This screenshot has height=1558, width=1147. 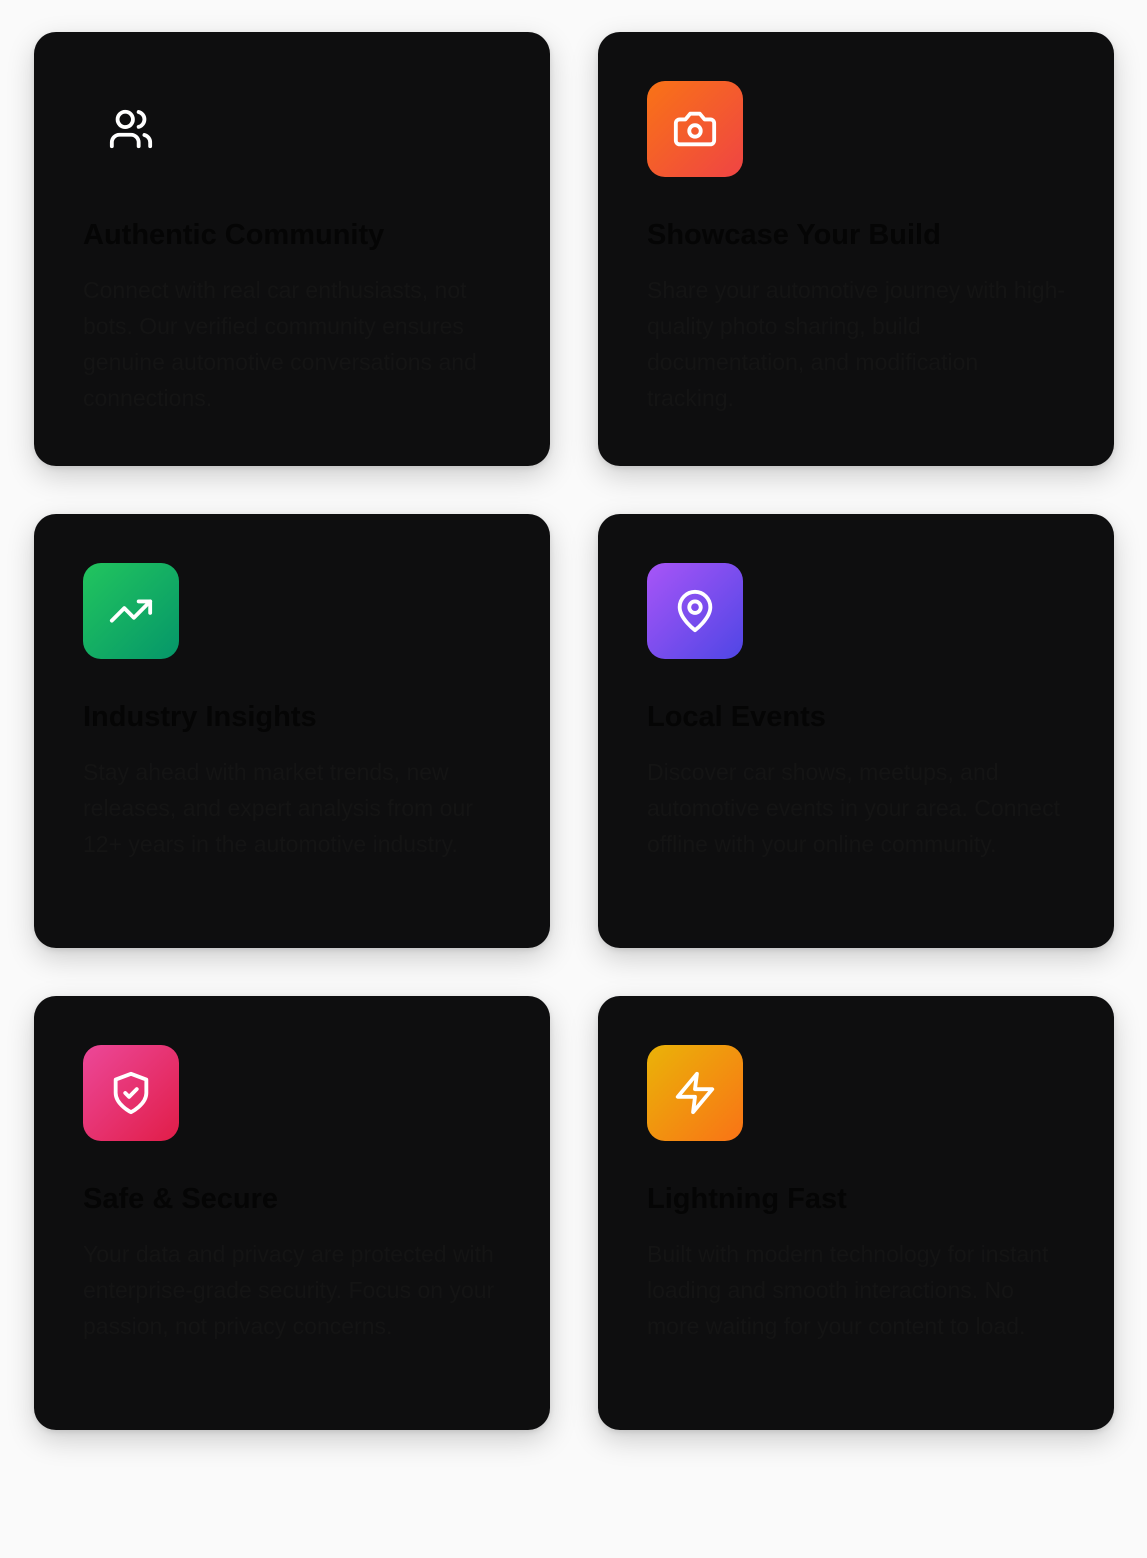 I want to click on camera-icon, so click(x=695, y=129).